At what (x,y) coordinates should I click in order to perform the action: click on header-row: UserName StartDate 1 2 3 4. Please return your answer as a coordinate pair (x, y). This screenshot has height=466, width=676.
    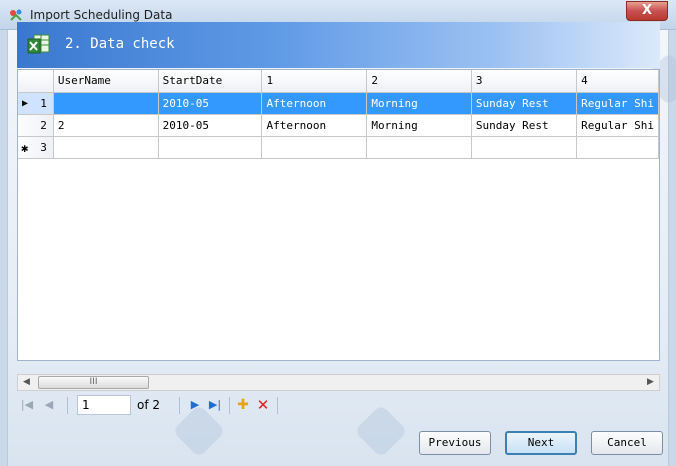
    Looking at the image, I should click on (338, 81).